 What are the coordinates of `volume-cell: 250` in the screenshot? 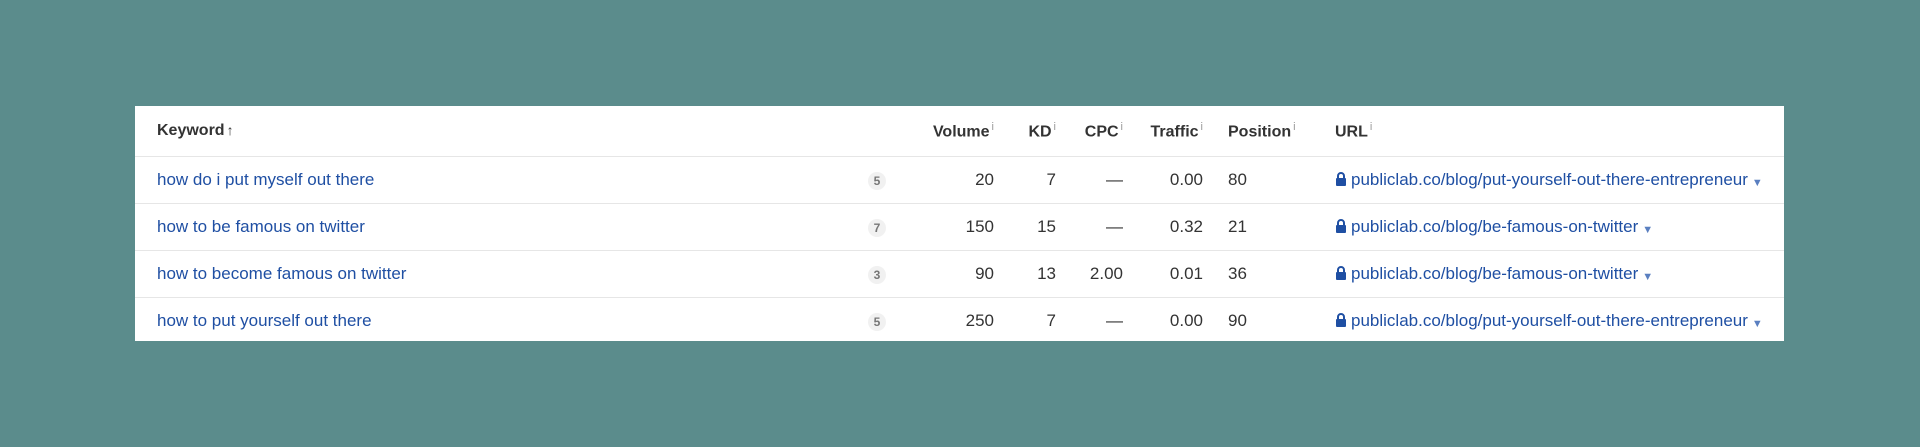 It's located at (979, 320).